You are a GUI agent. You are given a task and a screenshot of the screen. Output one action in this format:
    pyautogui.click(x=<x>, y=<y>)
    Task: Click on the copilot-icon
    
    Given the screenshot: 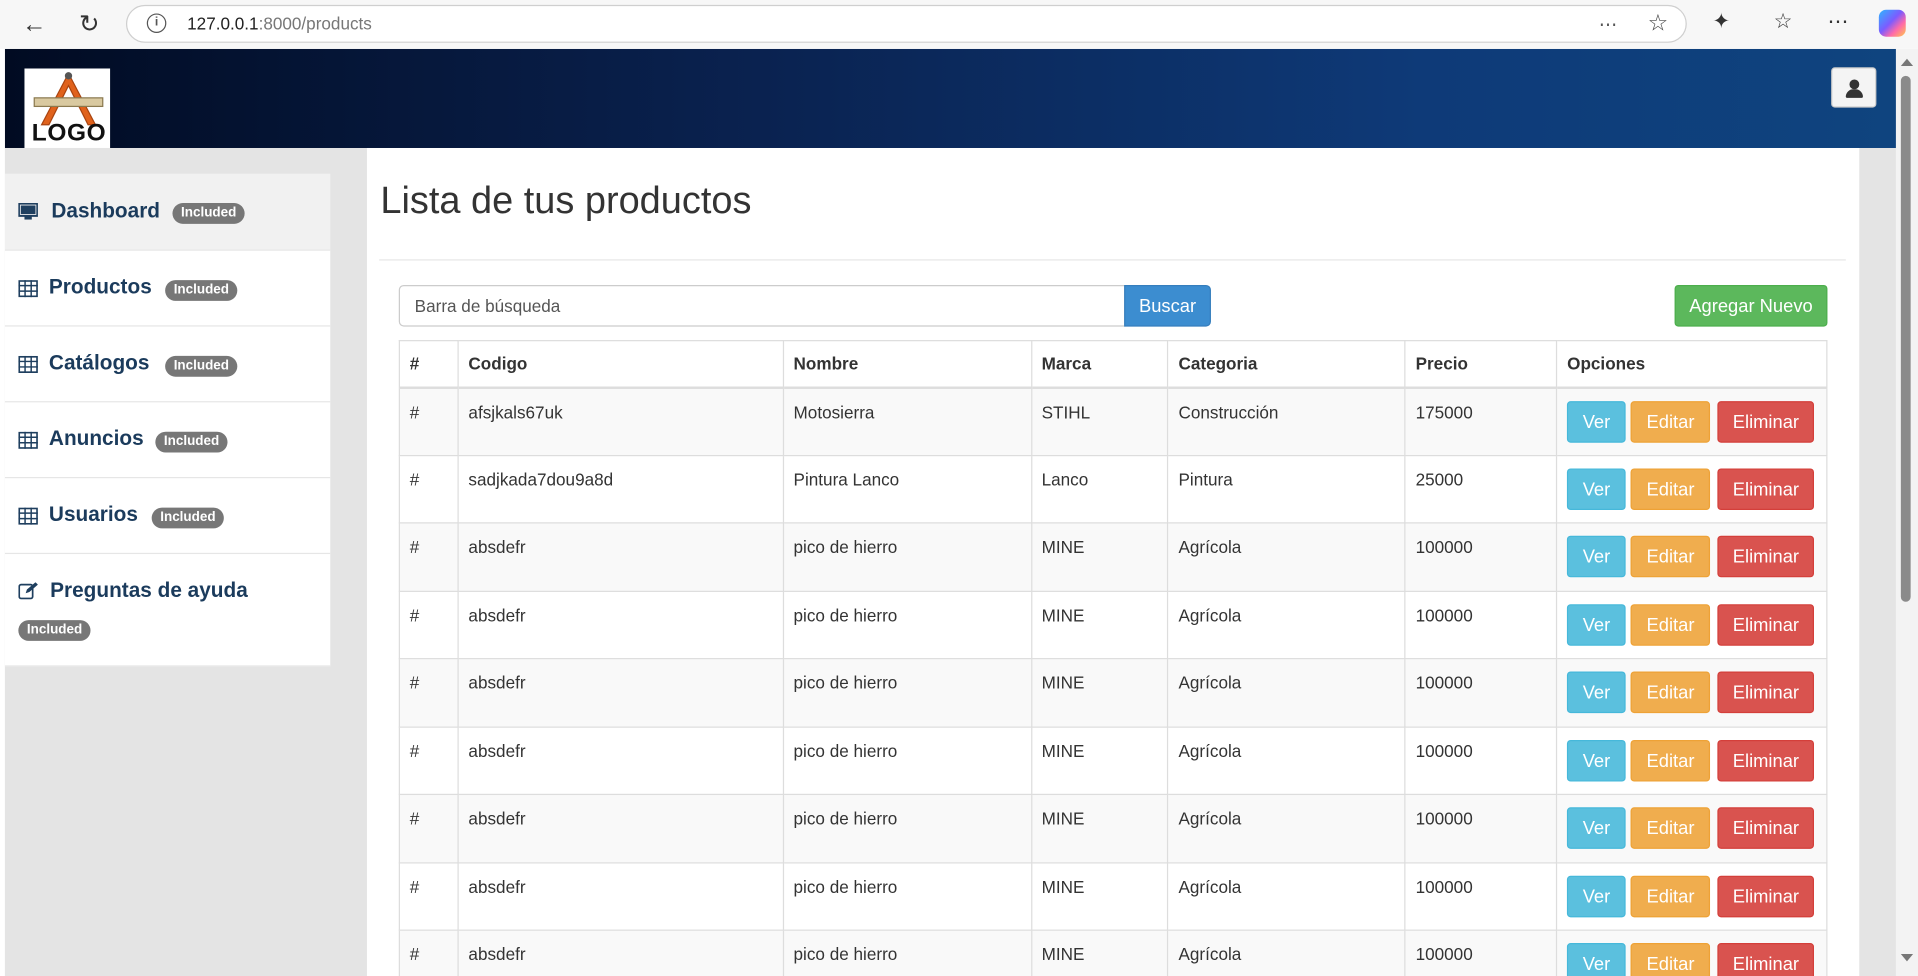 What is the action you would take?
    pyautogui.click(x=1892, y=23)
    